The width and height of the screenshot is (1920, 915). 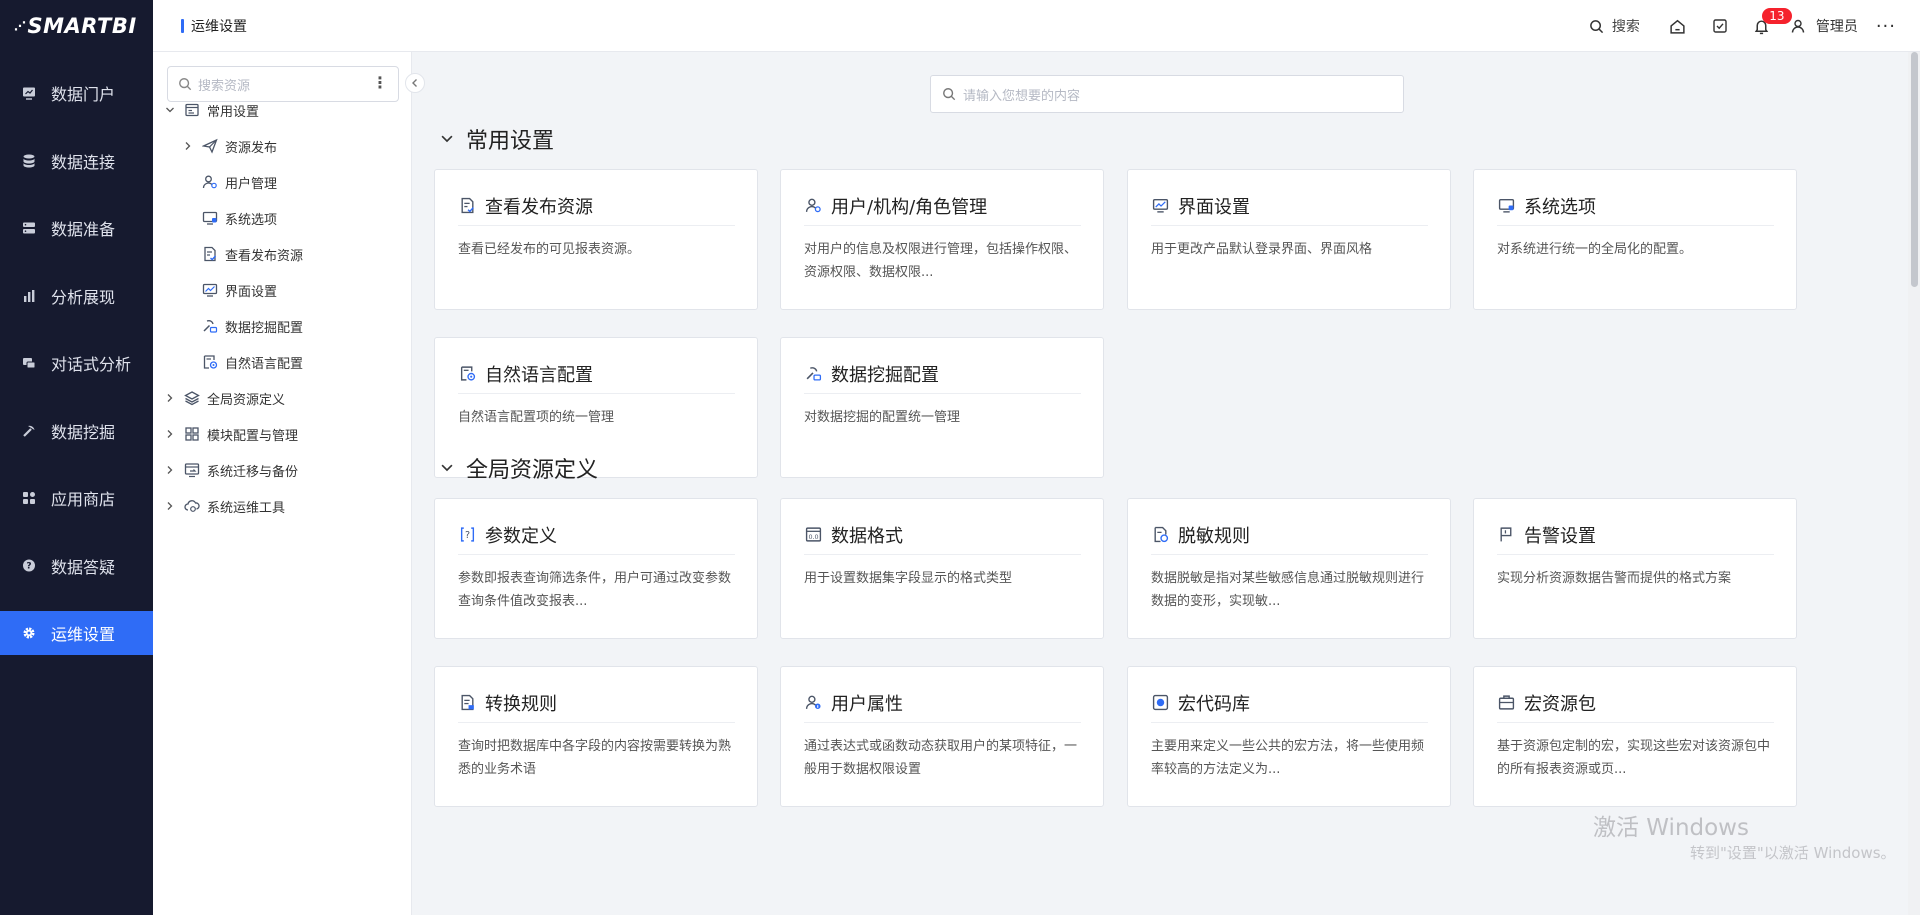 I want to click on nav-item-7: ? 数据答疑, so click(x=76, y=566).